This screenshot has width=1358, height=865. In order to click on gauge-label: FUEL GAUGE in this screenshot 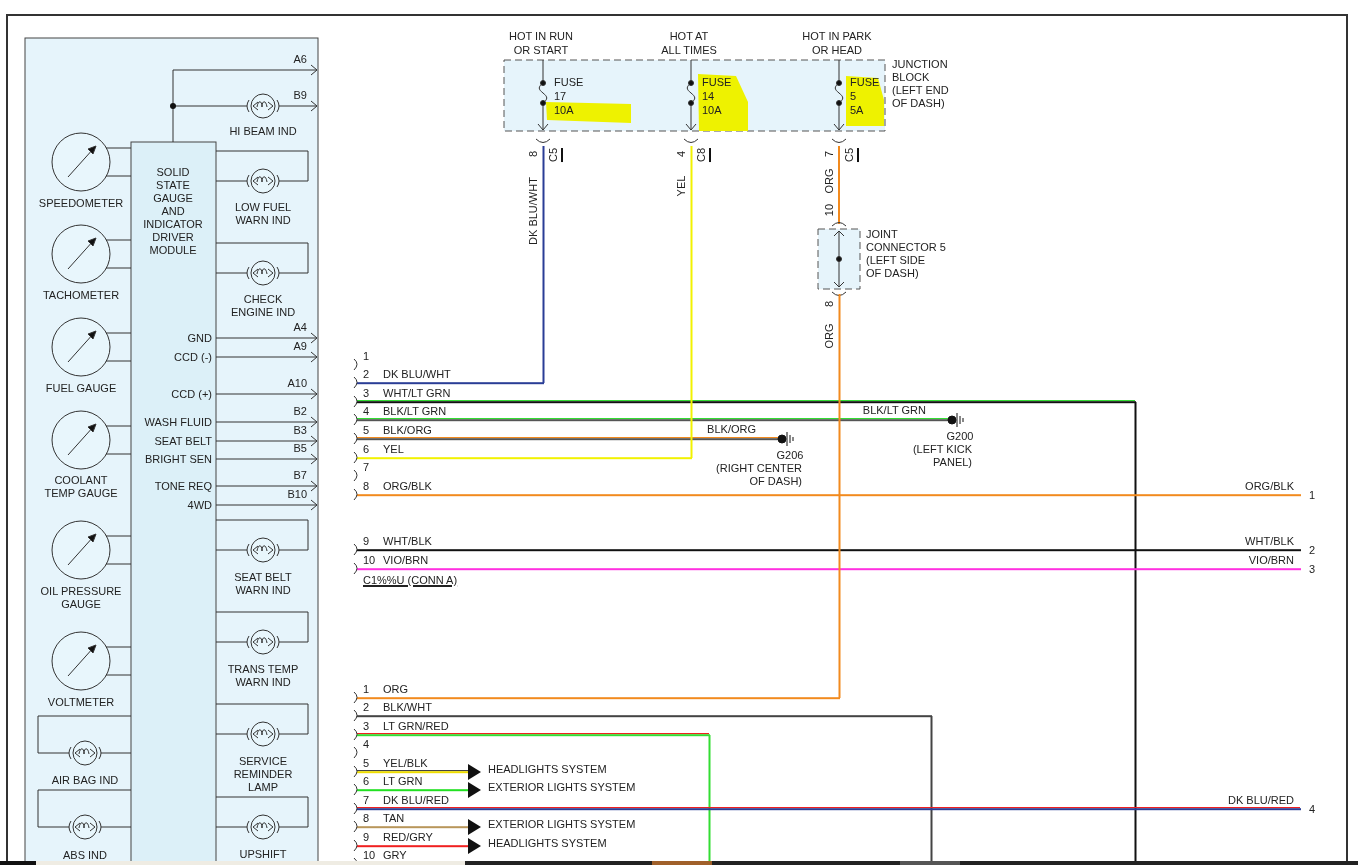, I will do `click(81, 388)`.